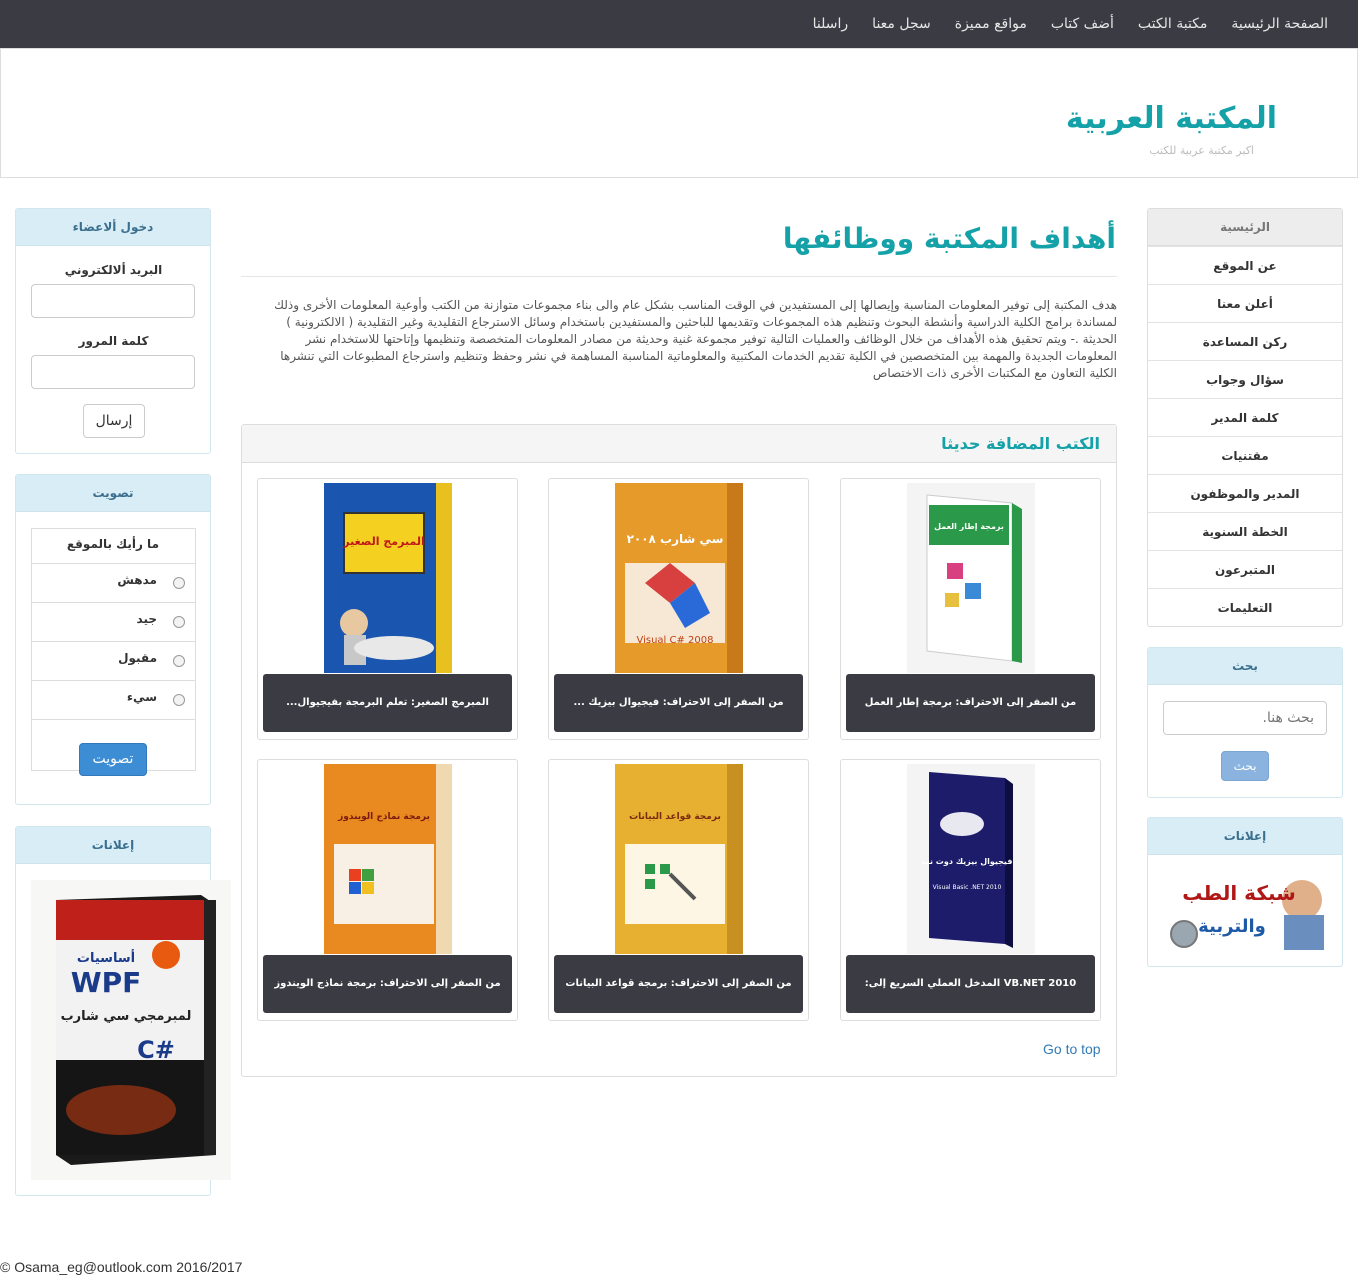 Image resolution: width=1358 pixels, height=1287 pixels. I want to click on svg-text: Visual Basic .NET 2010, so click(967, 887).